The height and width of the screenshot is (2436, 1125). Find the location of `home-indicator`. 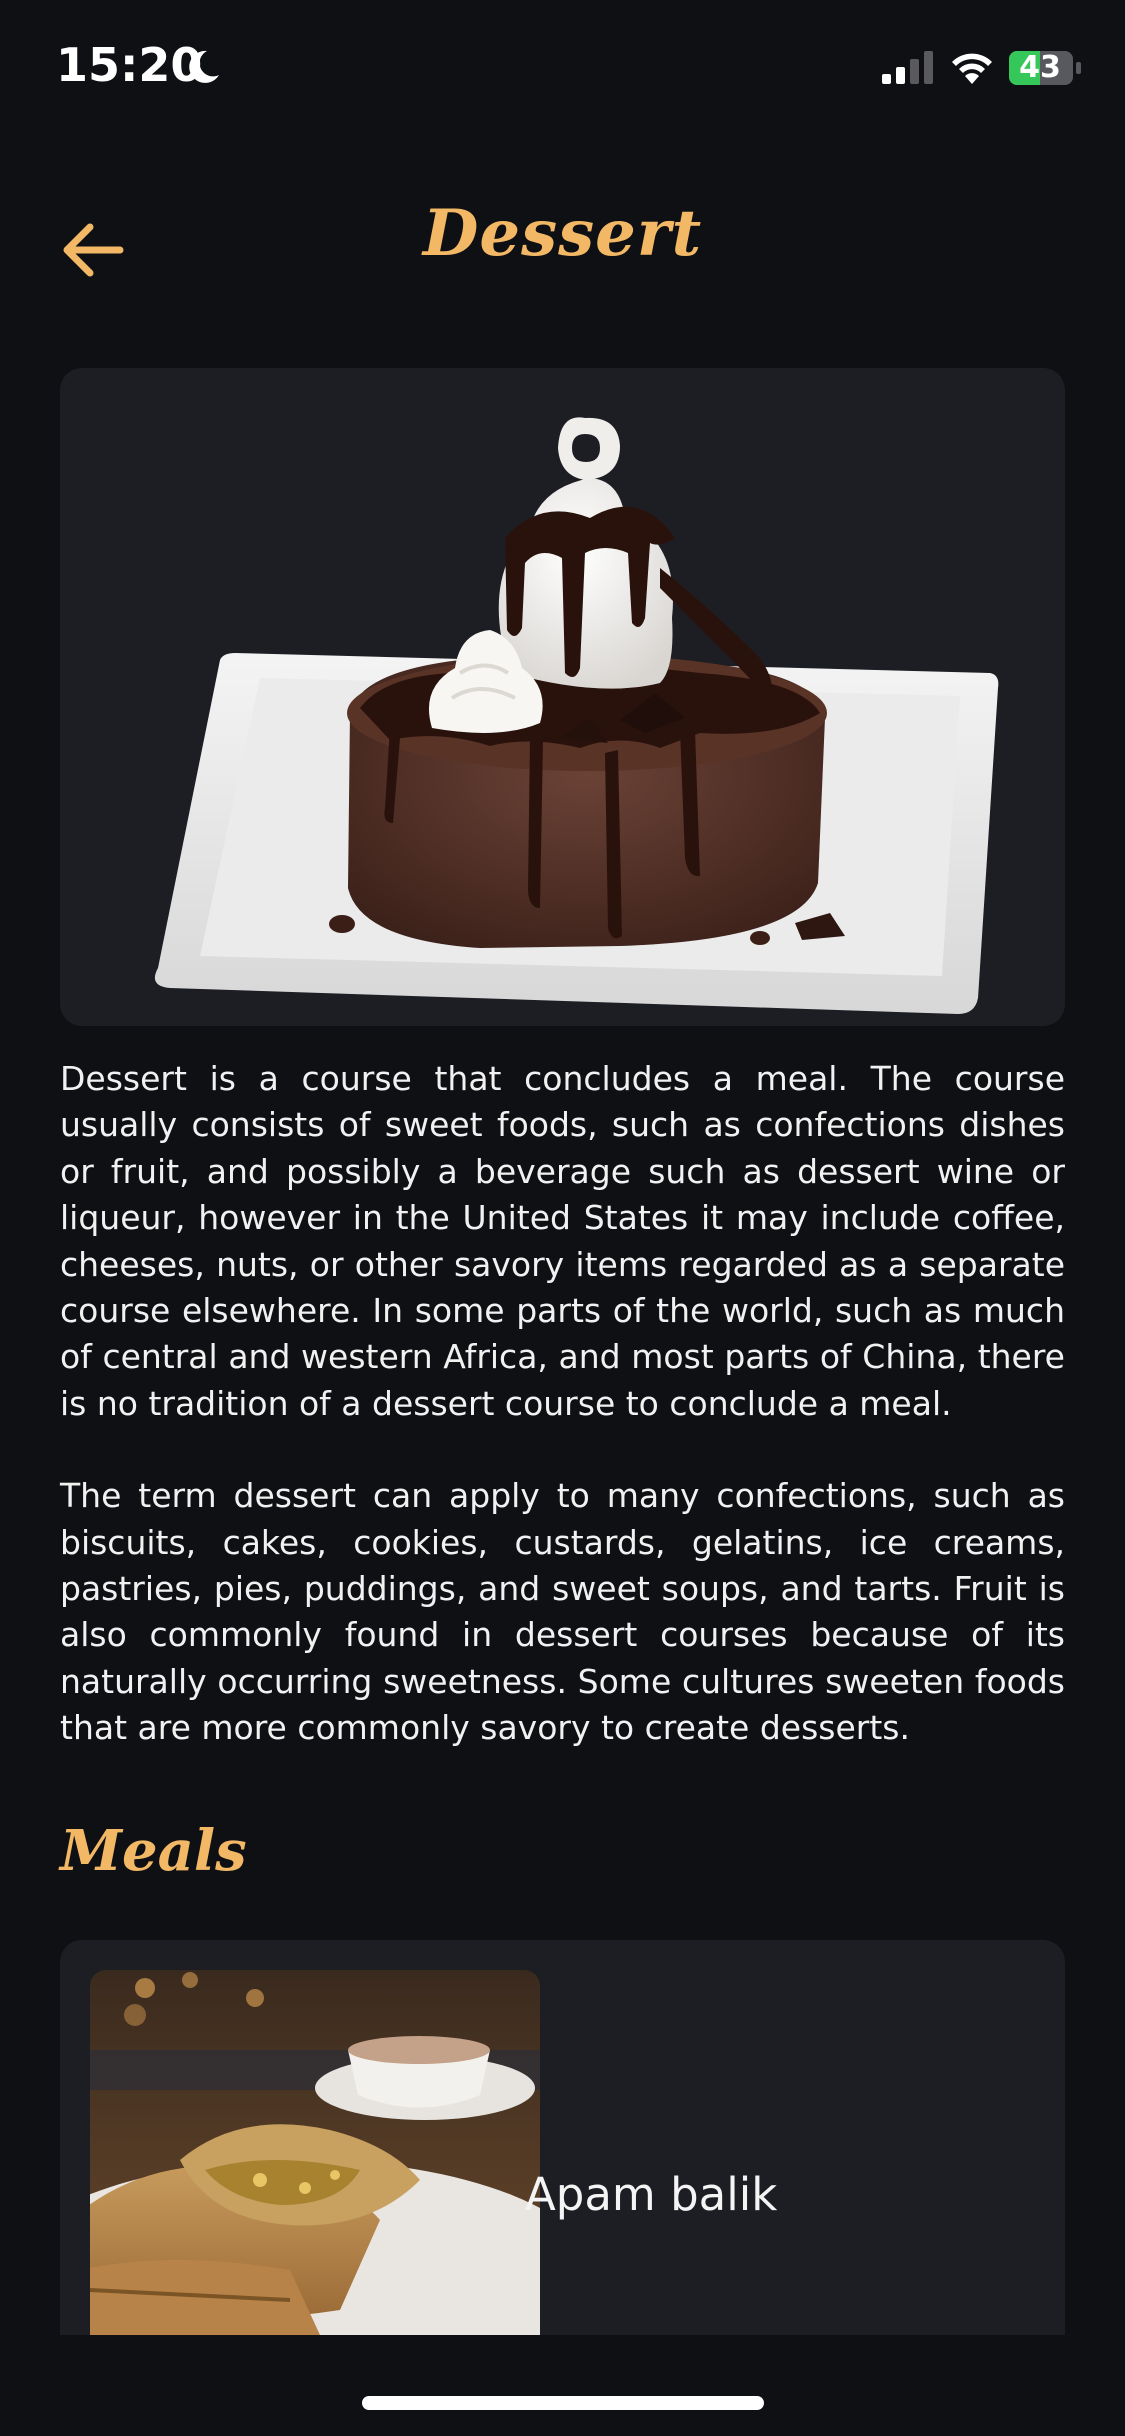

home-indicator is located at coordinates (563, 2403).